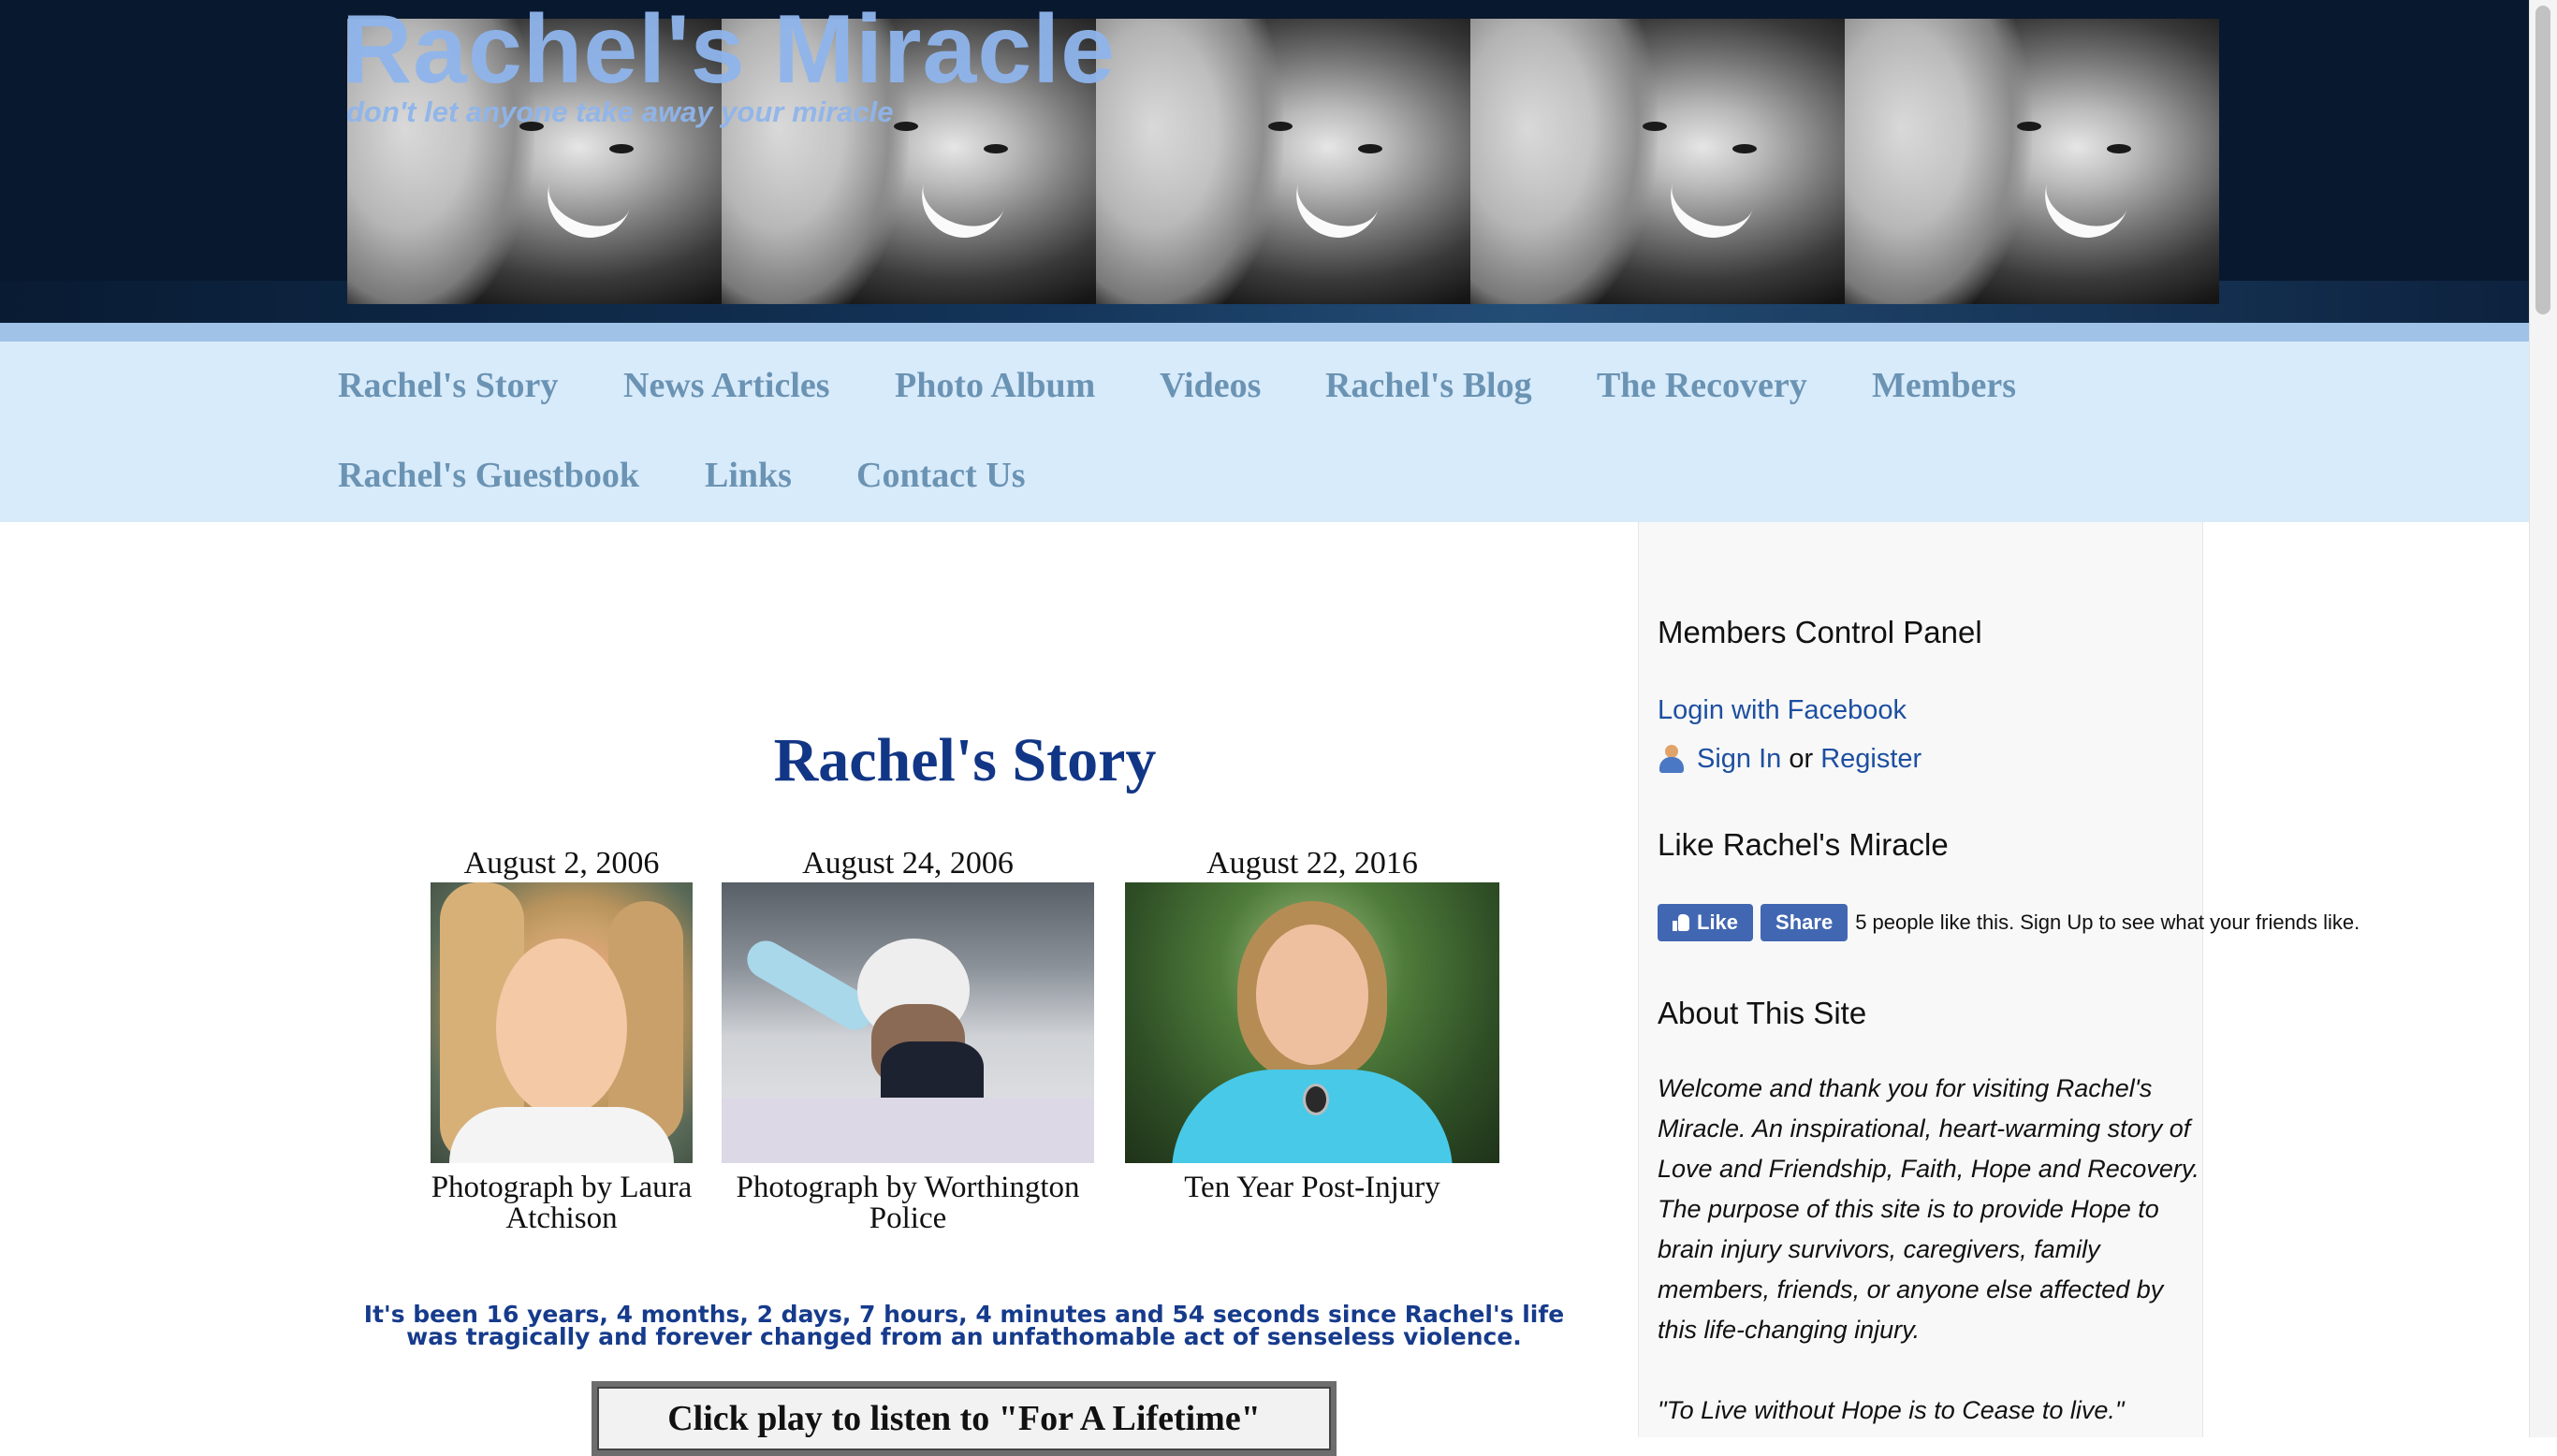 The height and width of the screenshot is (1456, 2557). Describe the element at coordinates (562, 1022) in the screenshot. I see `photo-rachel-2006` at that location.